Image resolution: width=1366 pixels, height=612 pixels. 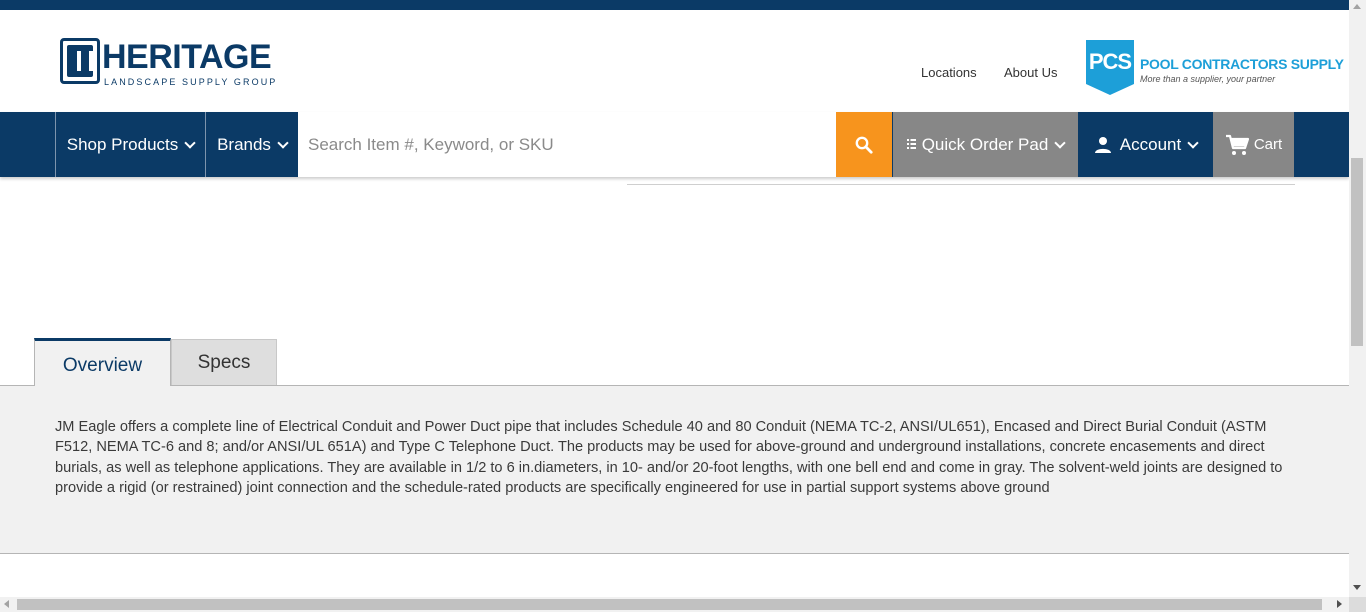 I want to click on tab-specs: Specs, so click(x=224, y=362).